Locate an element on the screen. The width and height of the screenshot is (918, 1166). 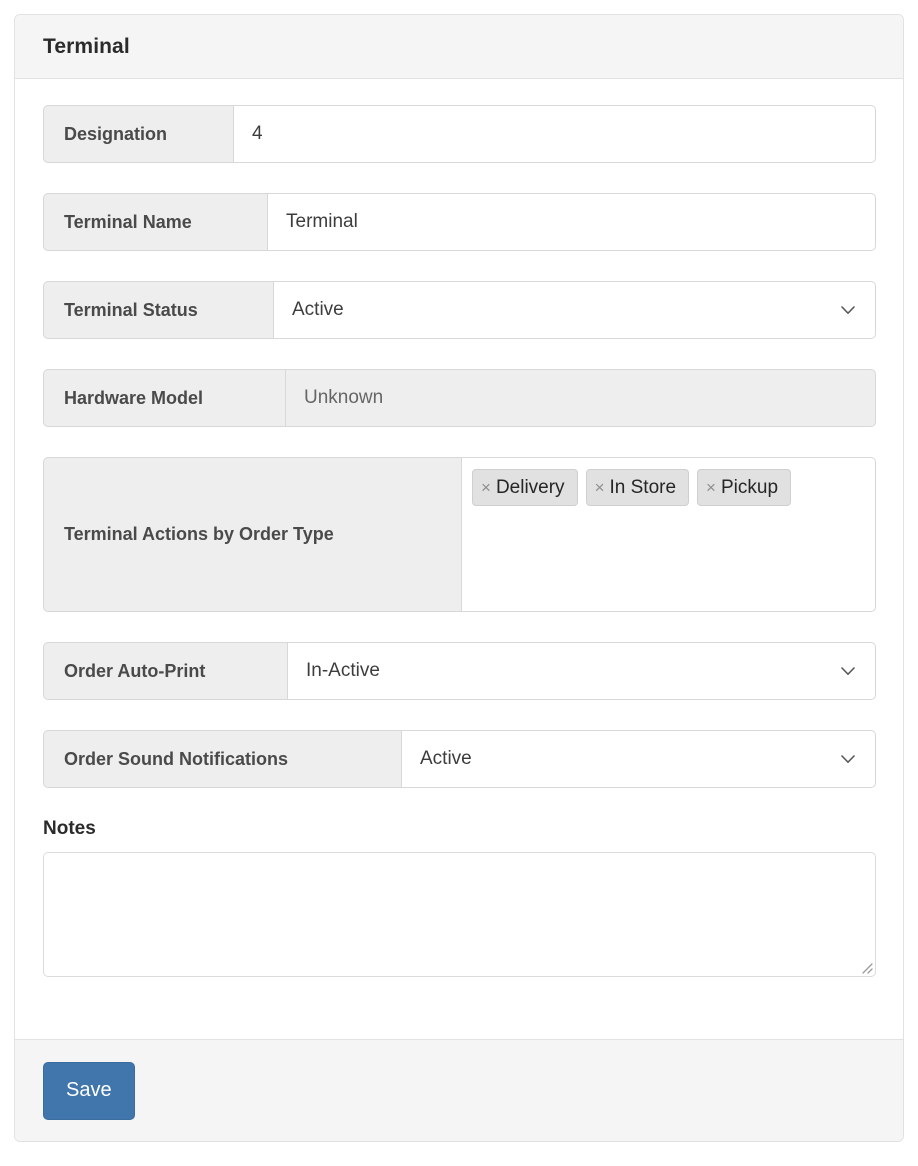
field-designation-label: Designation is located at coordinates (138, 134).